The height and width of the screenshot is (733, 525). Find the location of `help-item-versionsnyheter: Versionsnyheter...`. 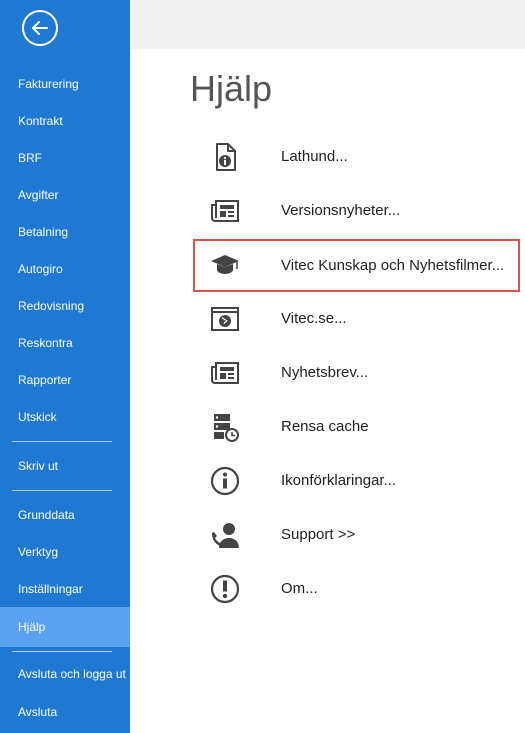

help-item-versionsnyheter: Versionsnyheter... is located at coordinates (357, 211).